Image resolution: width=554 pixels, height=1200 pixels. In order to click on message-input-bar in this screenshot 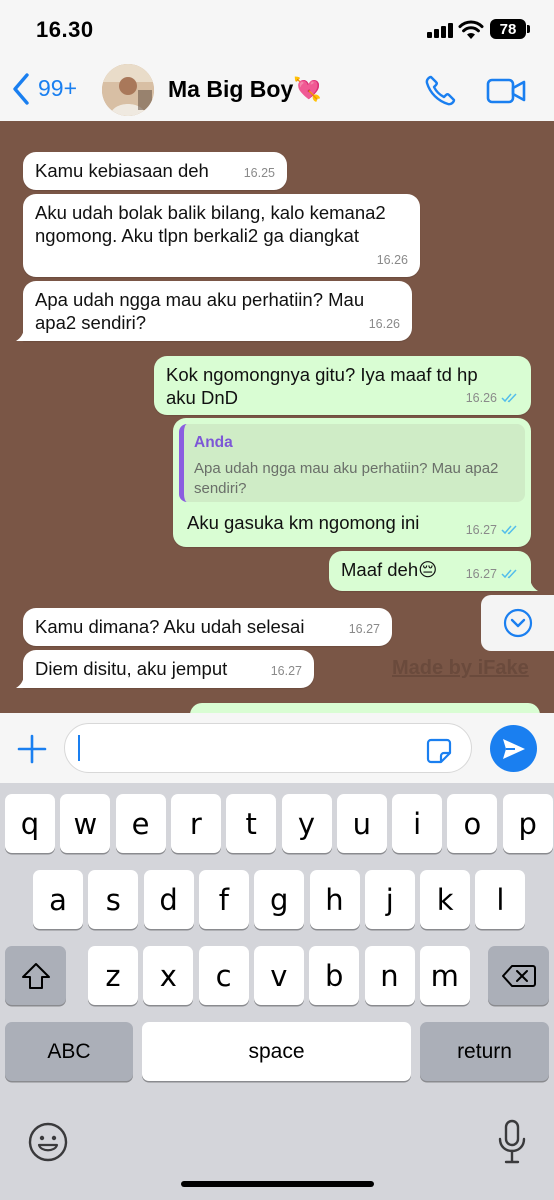, I will do `click(277, 748)`.